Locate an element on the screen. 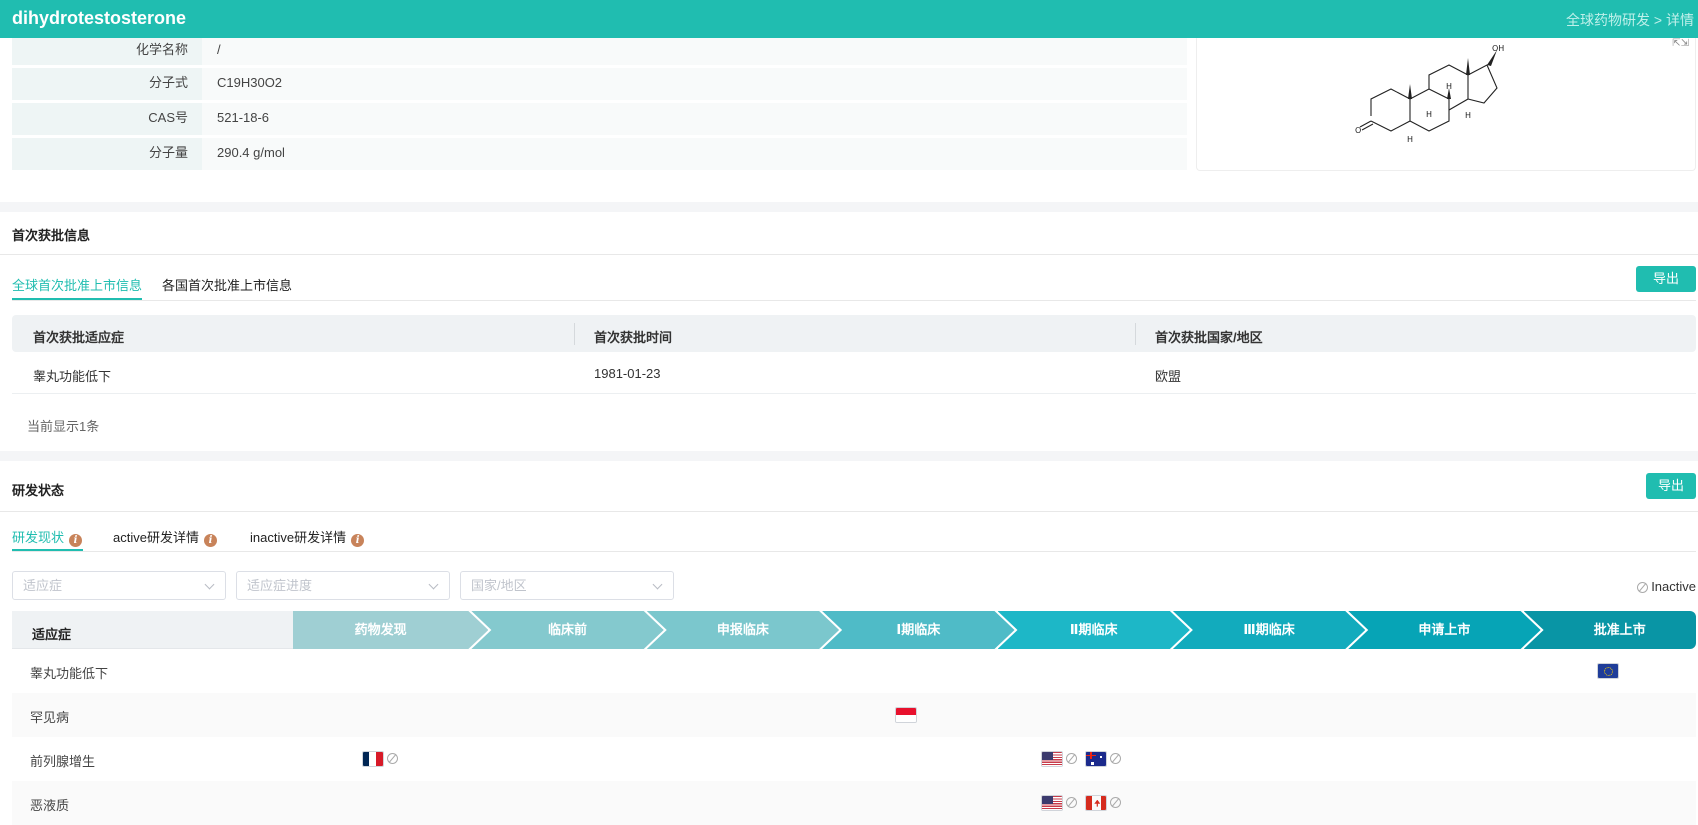  table-cell: 欧盟 is located at coordinates (1168, 376).